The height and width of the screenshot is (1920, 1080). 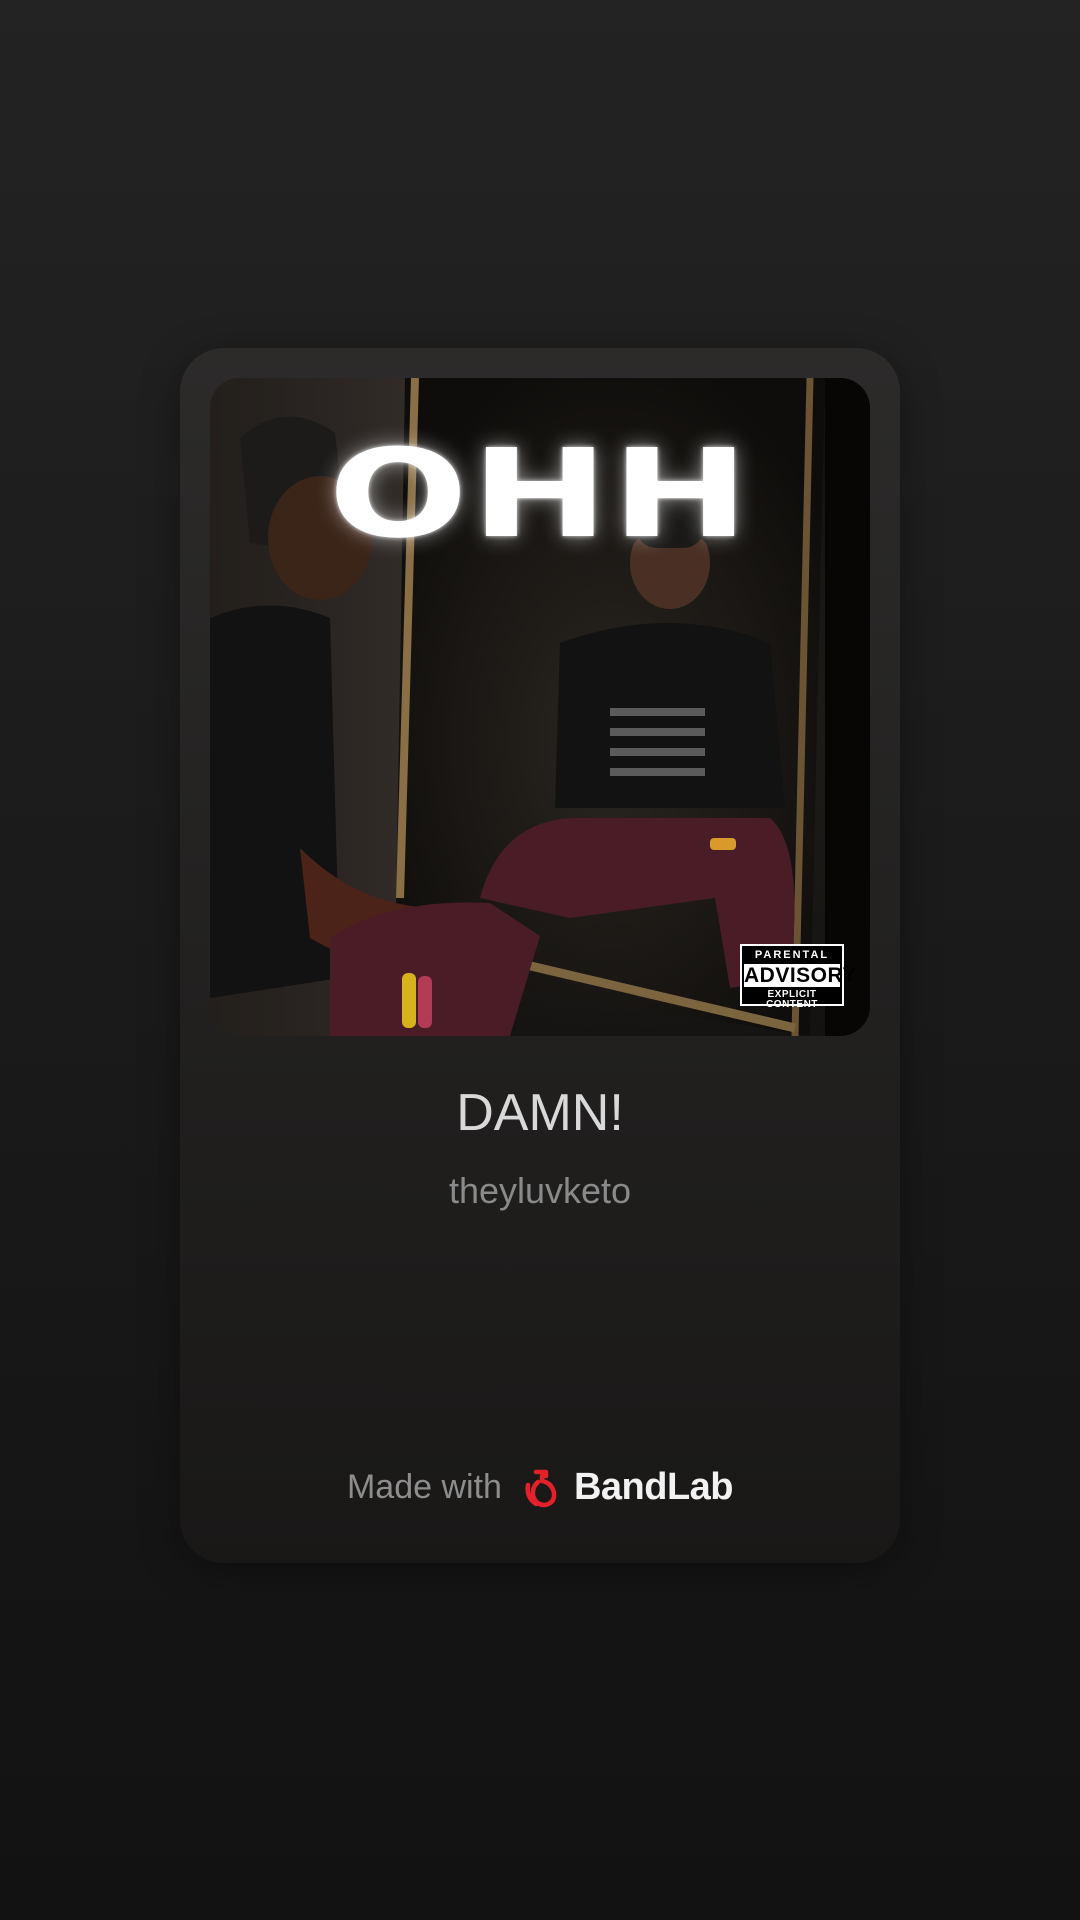 I want to click on parental-advisory-label: PARENTAL ADVISORY EXPLICIT CONTENT, so click(x=798, y=977).